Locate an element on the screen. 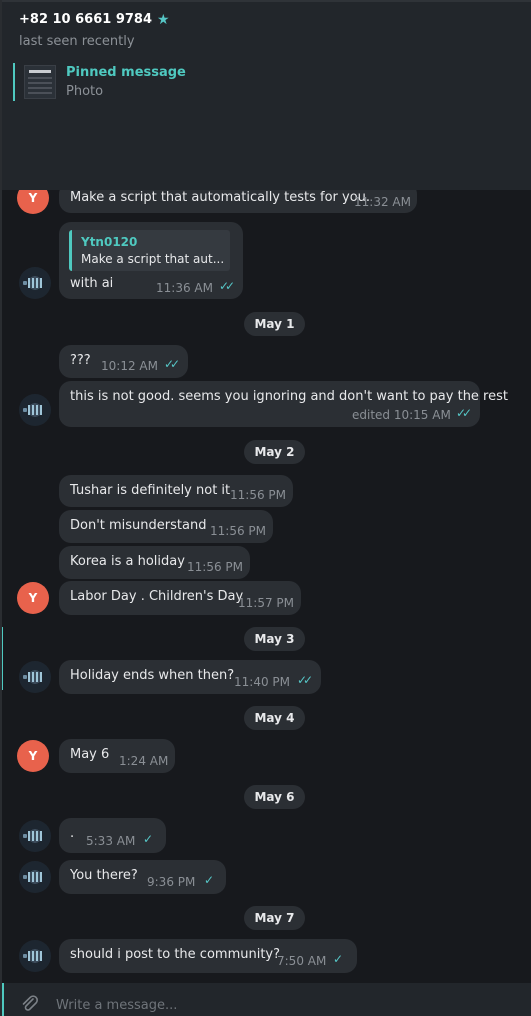 This screenshot has height=1016, width=531. message-bubble: Labor Day . Children's Day 11:57 PM is located at coordinates (180, 598).